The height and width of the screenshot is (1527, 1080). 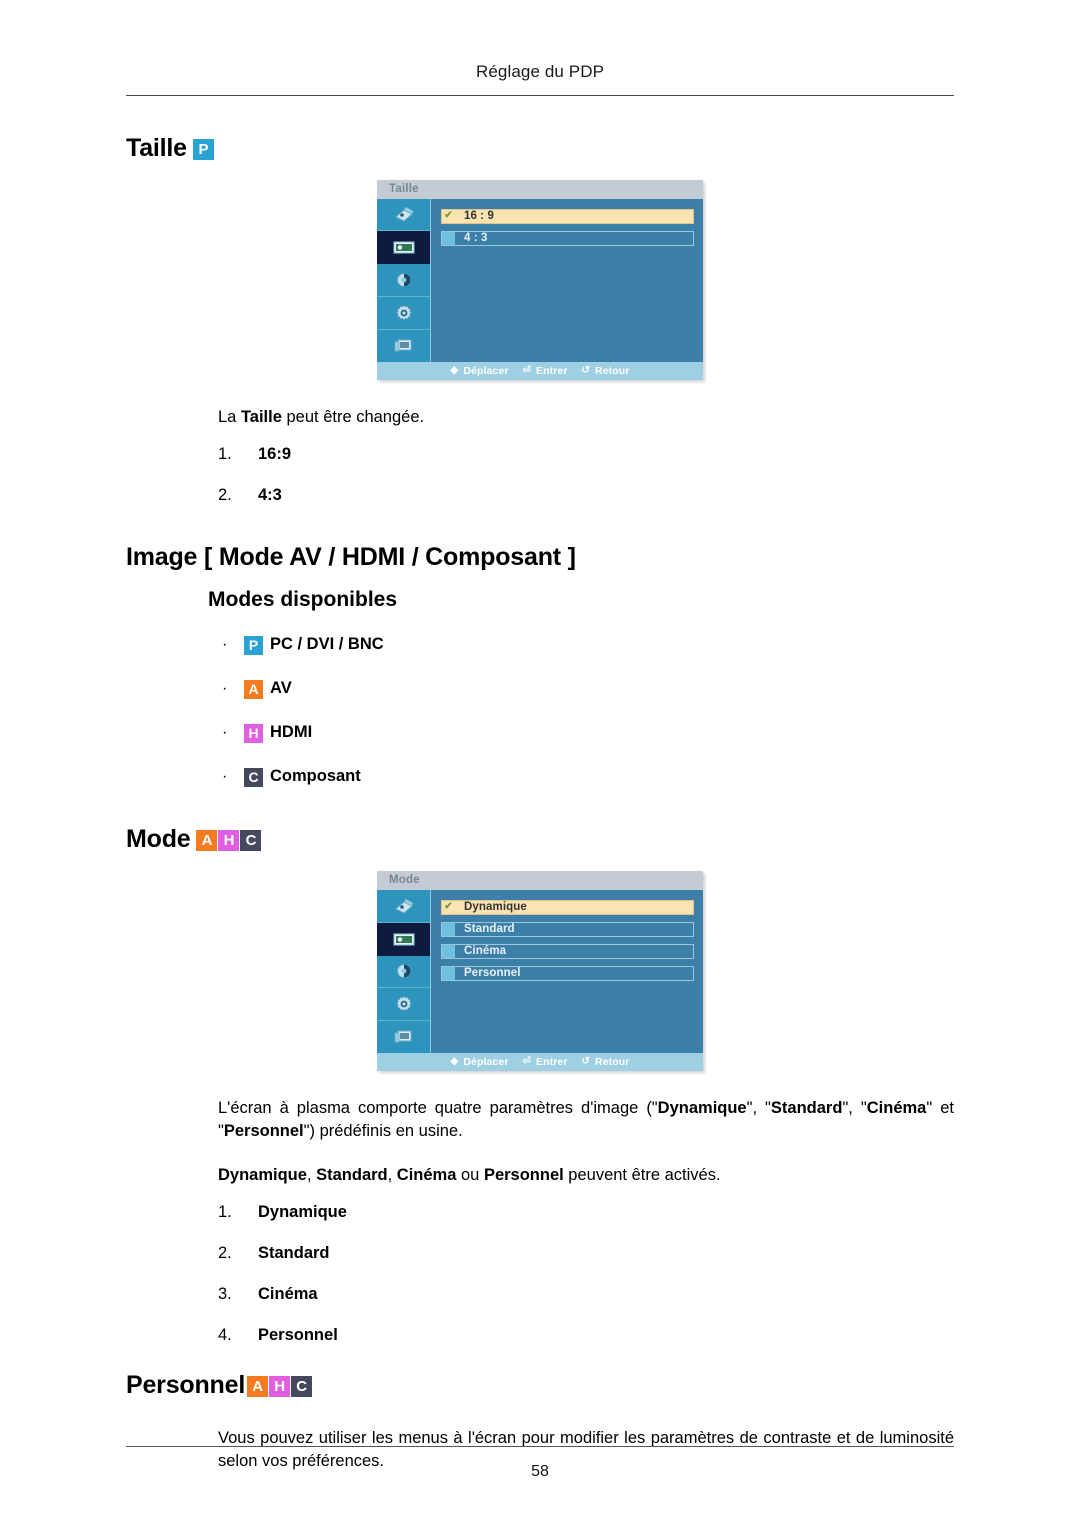 What do you see at coordinates (383, 1131) in the screenshot?
I see `mode-p1-f: ") prédéfinis en usine.` at bounding box center [383, 1131].